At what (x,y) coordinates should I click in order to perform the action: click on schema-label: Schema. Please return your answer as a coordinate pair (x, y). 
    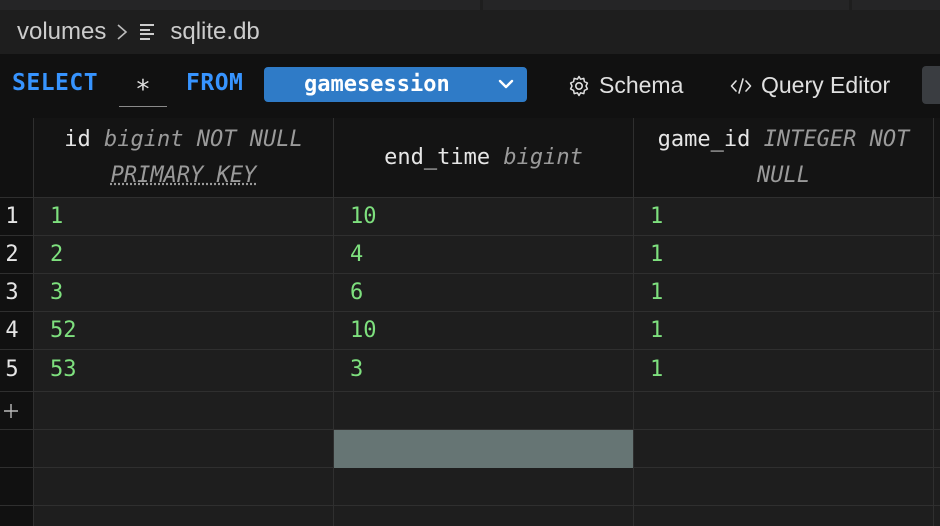
    Looking at the image, I should click on (641, 85).